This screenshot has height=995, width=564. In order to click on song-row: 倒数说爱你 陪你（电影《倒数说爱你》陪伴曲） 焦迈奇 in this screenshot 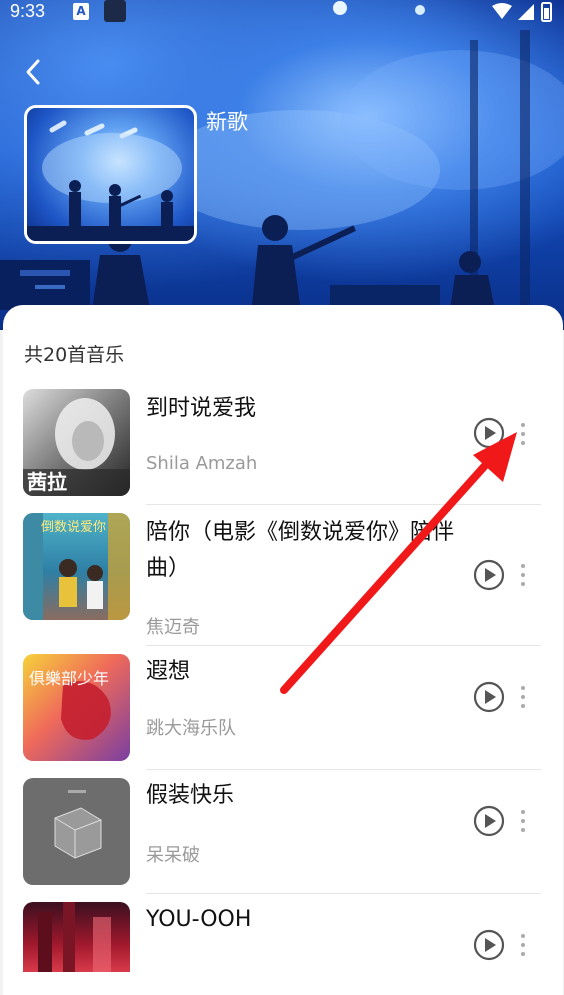, I will do `click(283, 580)`.